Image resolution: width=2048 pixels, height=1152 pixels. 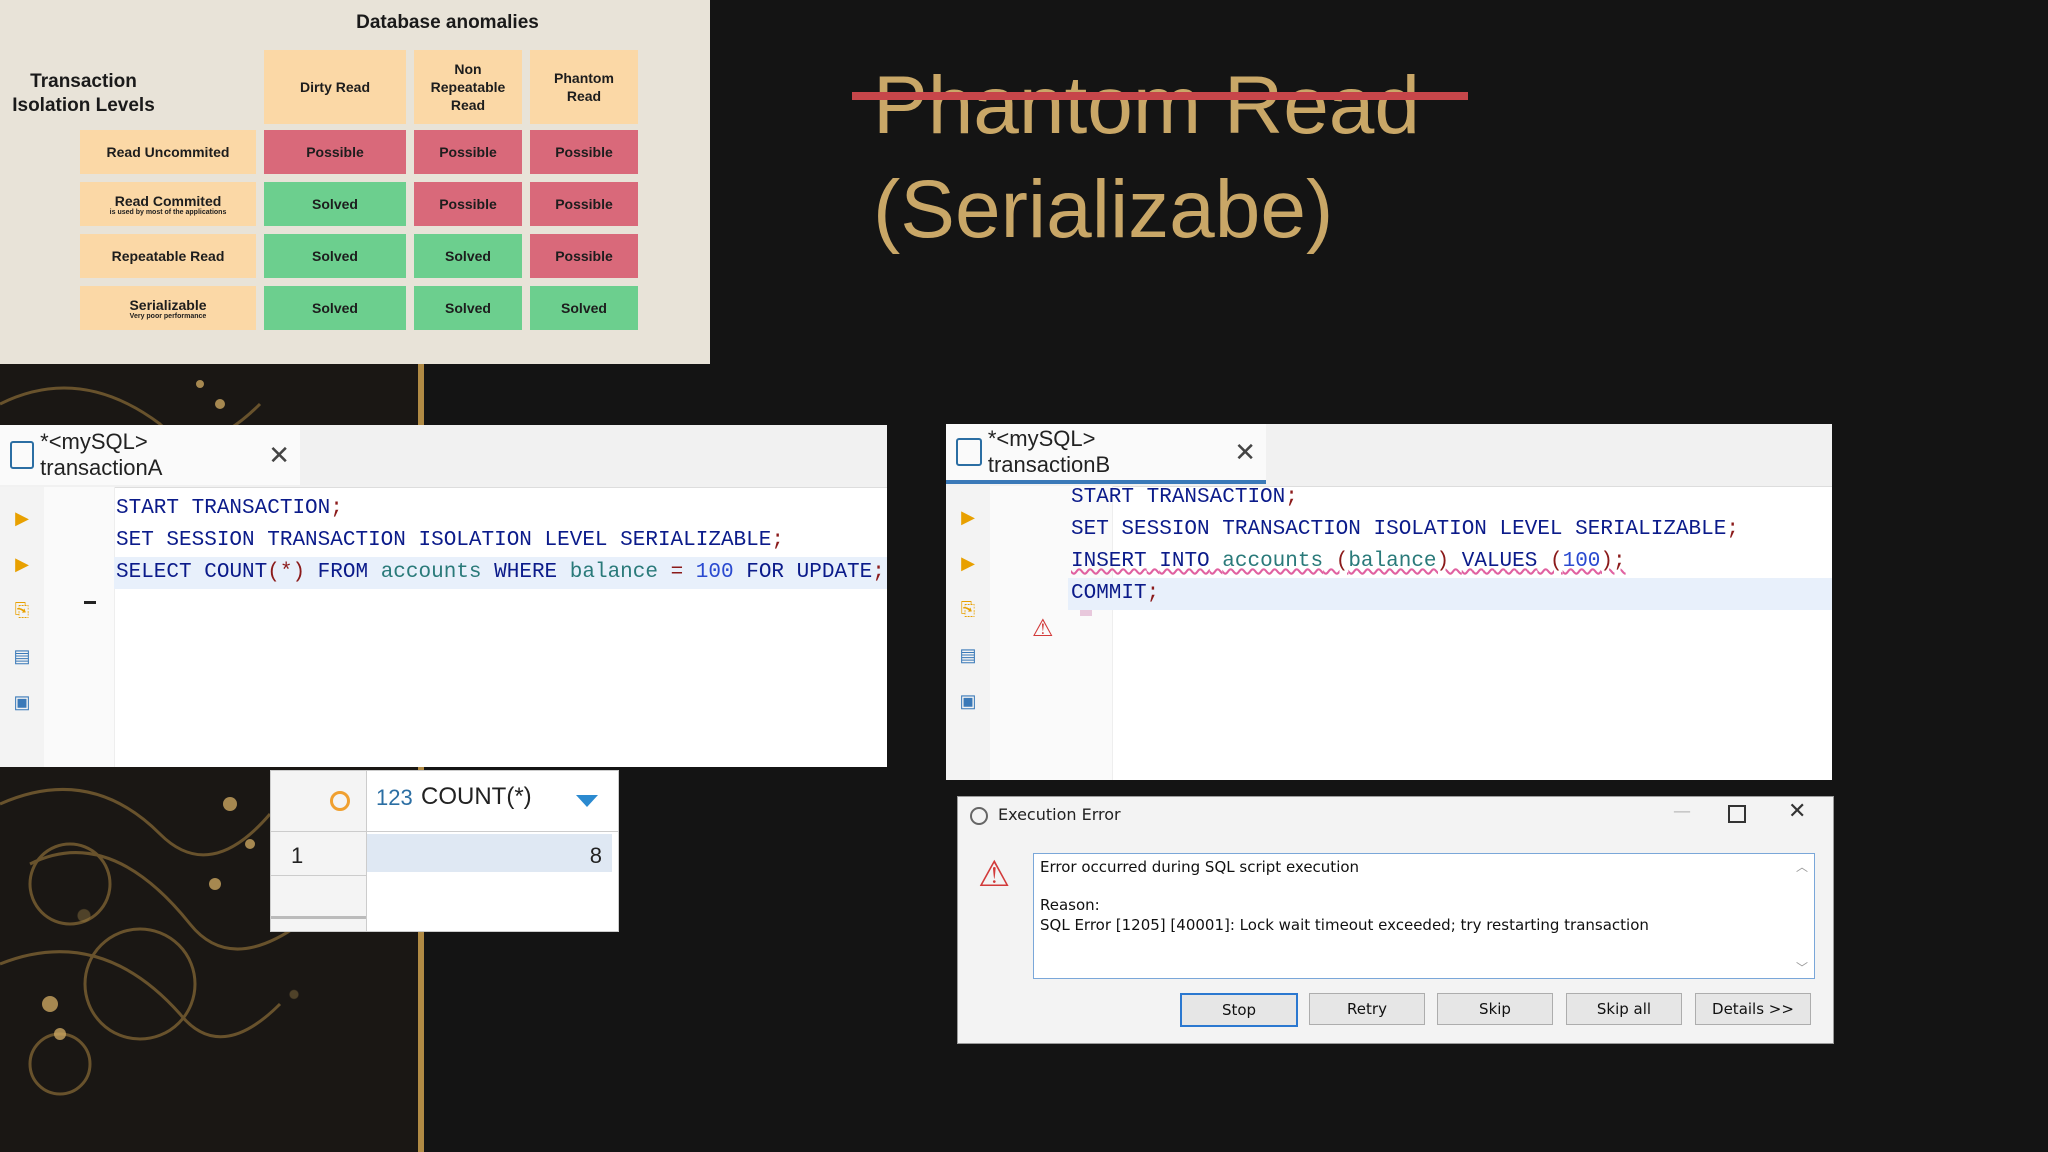 I want to click on column-header-0: Dirty Read, so click(x=335, y=87).